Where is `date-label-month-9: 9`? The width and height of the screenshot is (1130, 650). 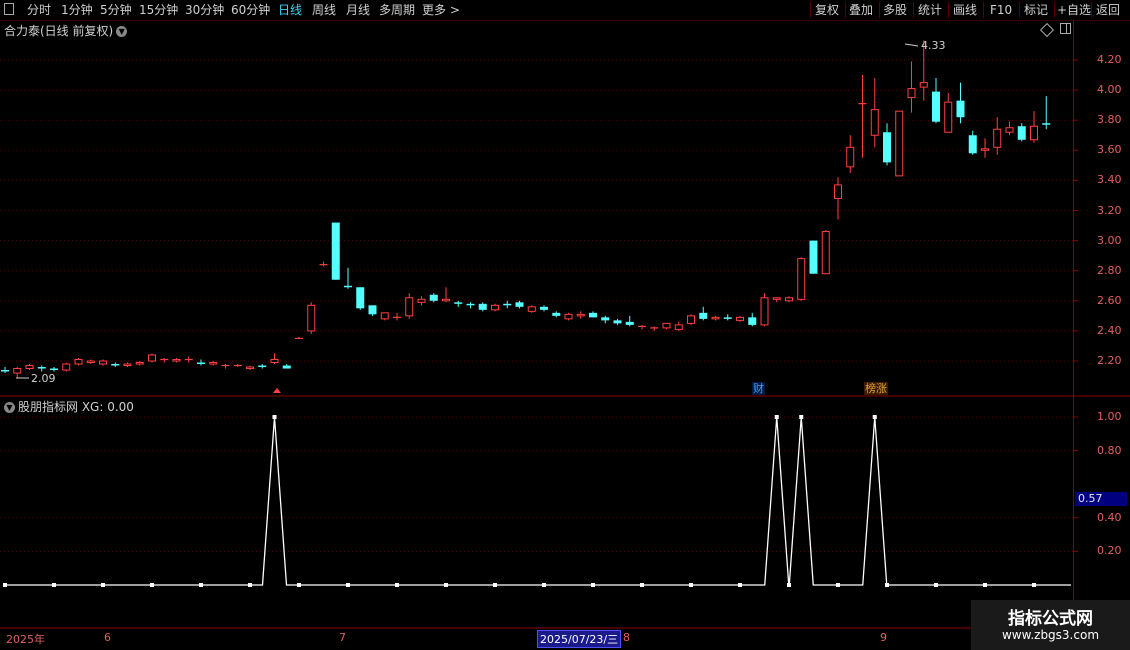
date-label-month-9: 9 is located at coordinates (883, 637).